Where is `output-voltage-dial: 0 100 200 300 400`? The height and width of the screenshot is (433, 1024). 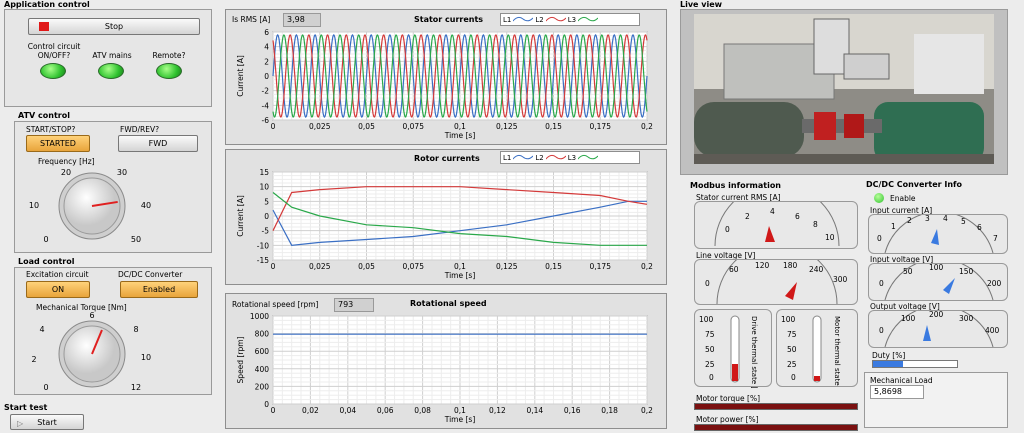 output-voltage-dial: 0 100 200 300 400 is located at coordinates (939, 326).